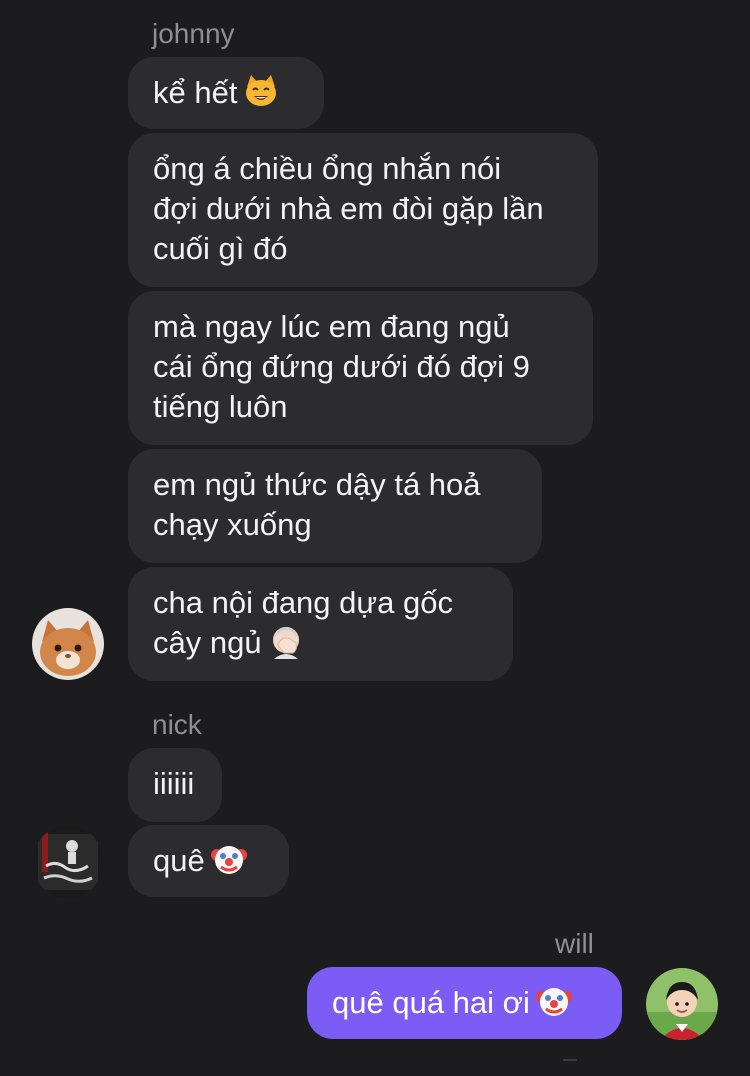 The image size is (750, 1076). Describe the element at coordinates (177, 724) in the screenshot. I see `sender-name: nick` at that location.